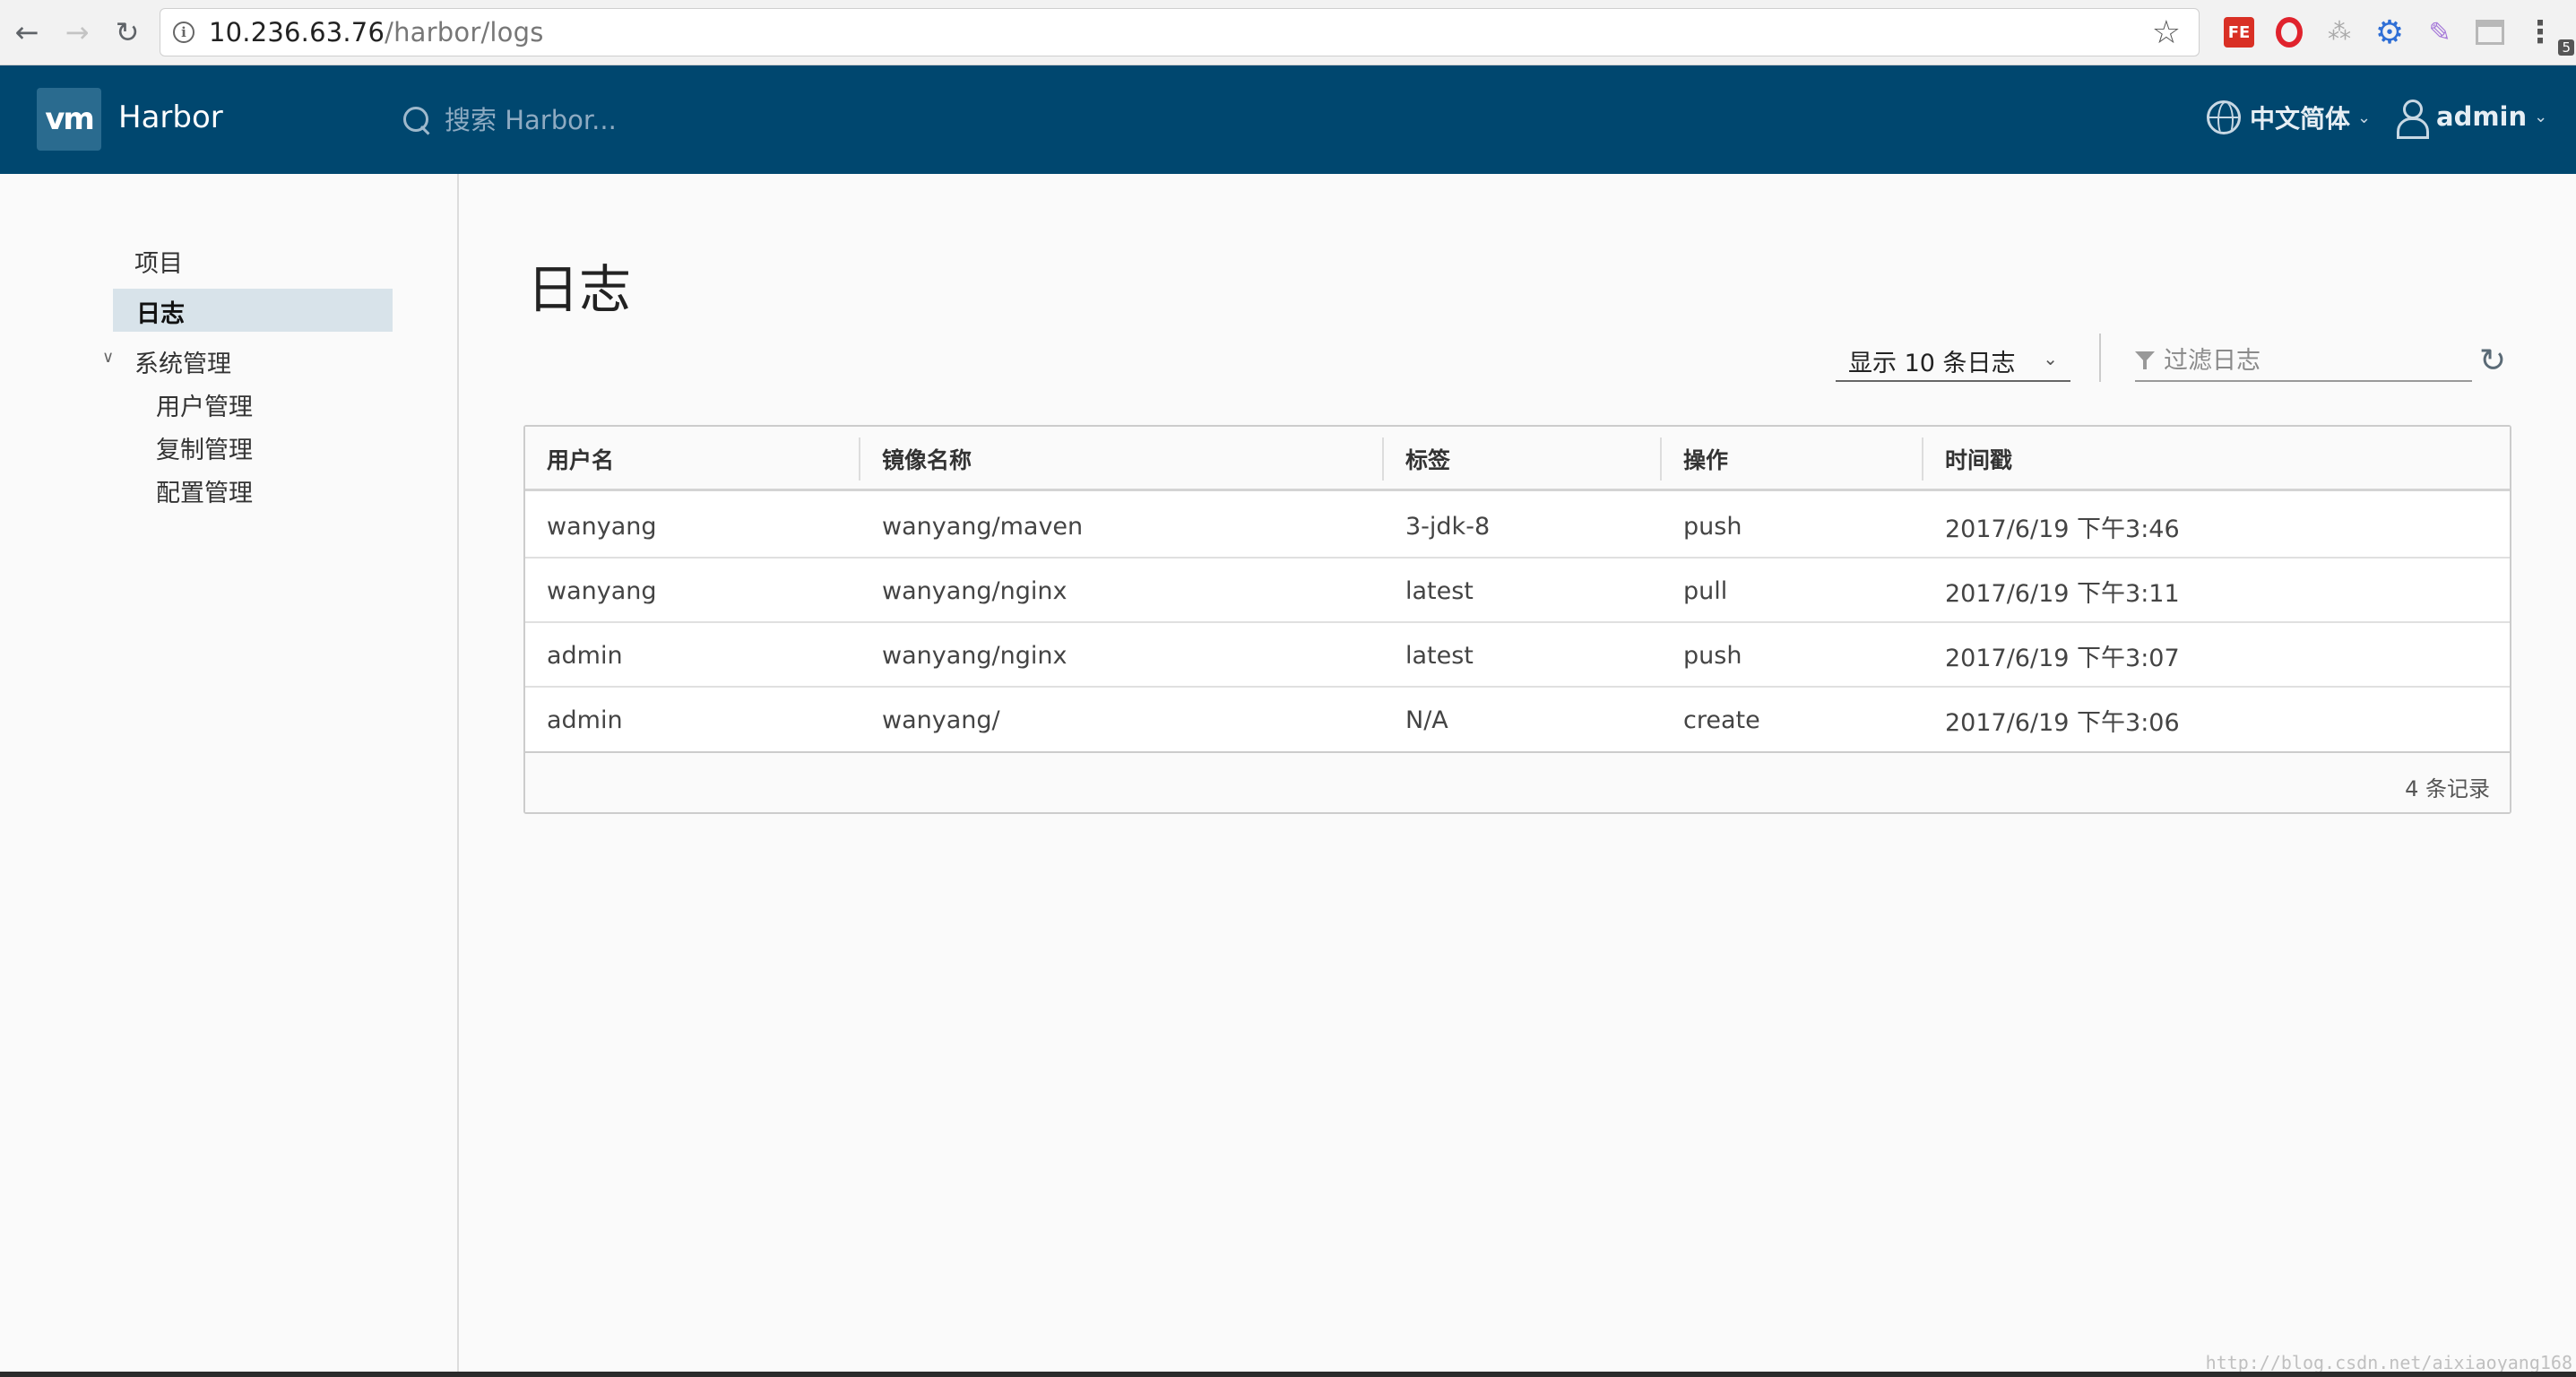 The image size is (2576, 1377). I want to click on panel-extension-icon, so click(2490, 32).